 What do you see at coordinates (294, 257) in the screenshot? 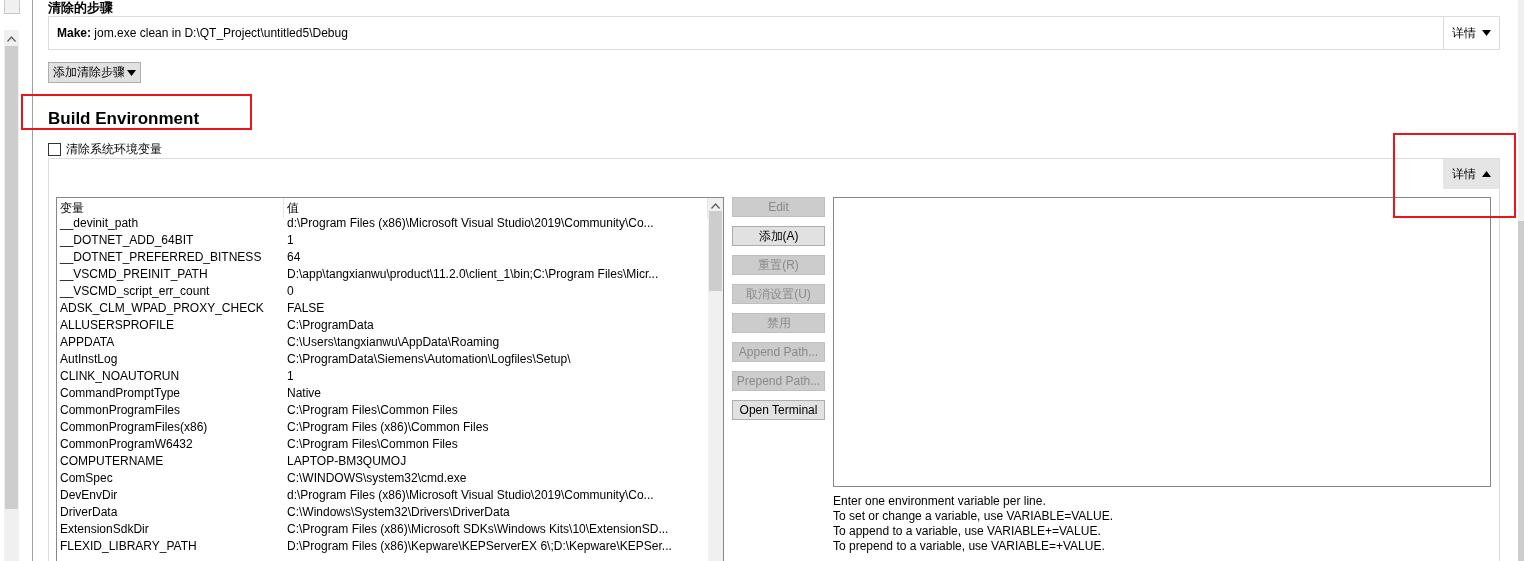
I see `table-cell-text: 64` at bounding box center [294, 257].